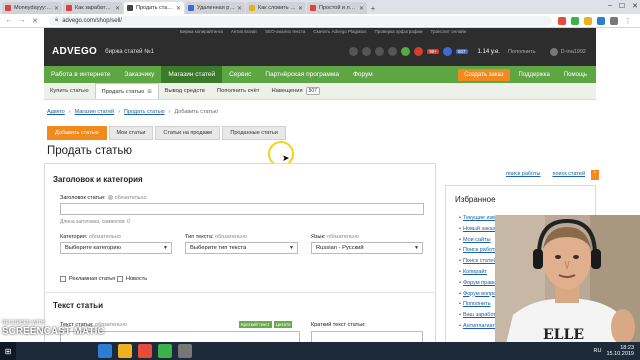 This screenshot has width=640, height=360. I want to click on label-text: Краткий текст статьи:, so click(338, 325).